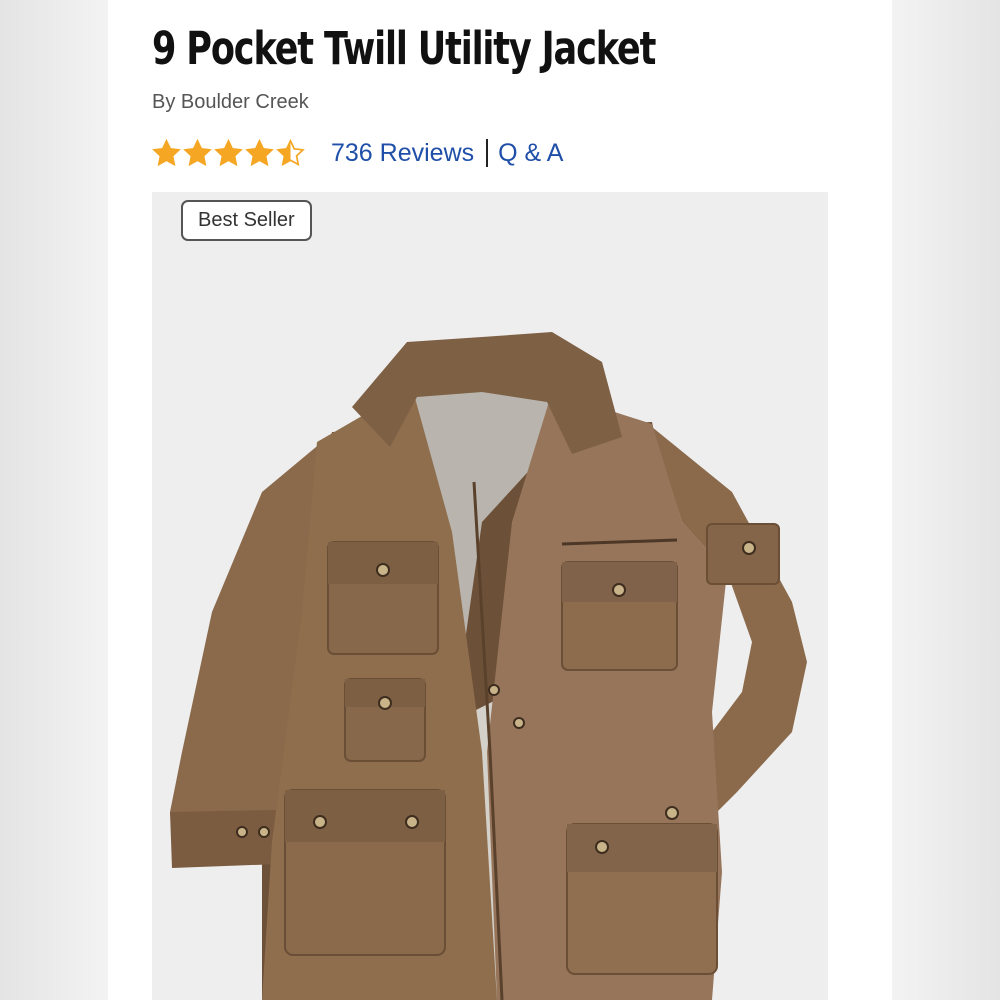 The width and height of the screenshot is (1000, 1000). I want to click on rating-row: 736 Reviews Q & A, so click(357, 153).